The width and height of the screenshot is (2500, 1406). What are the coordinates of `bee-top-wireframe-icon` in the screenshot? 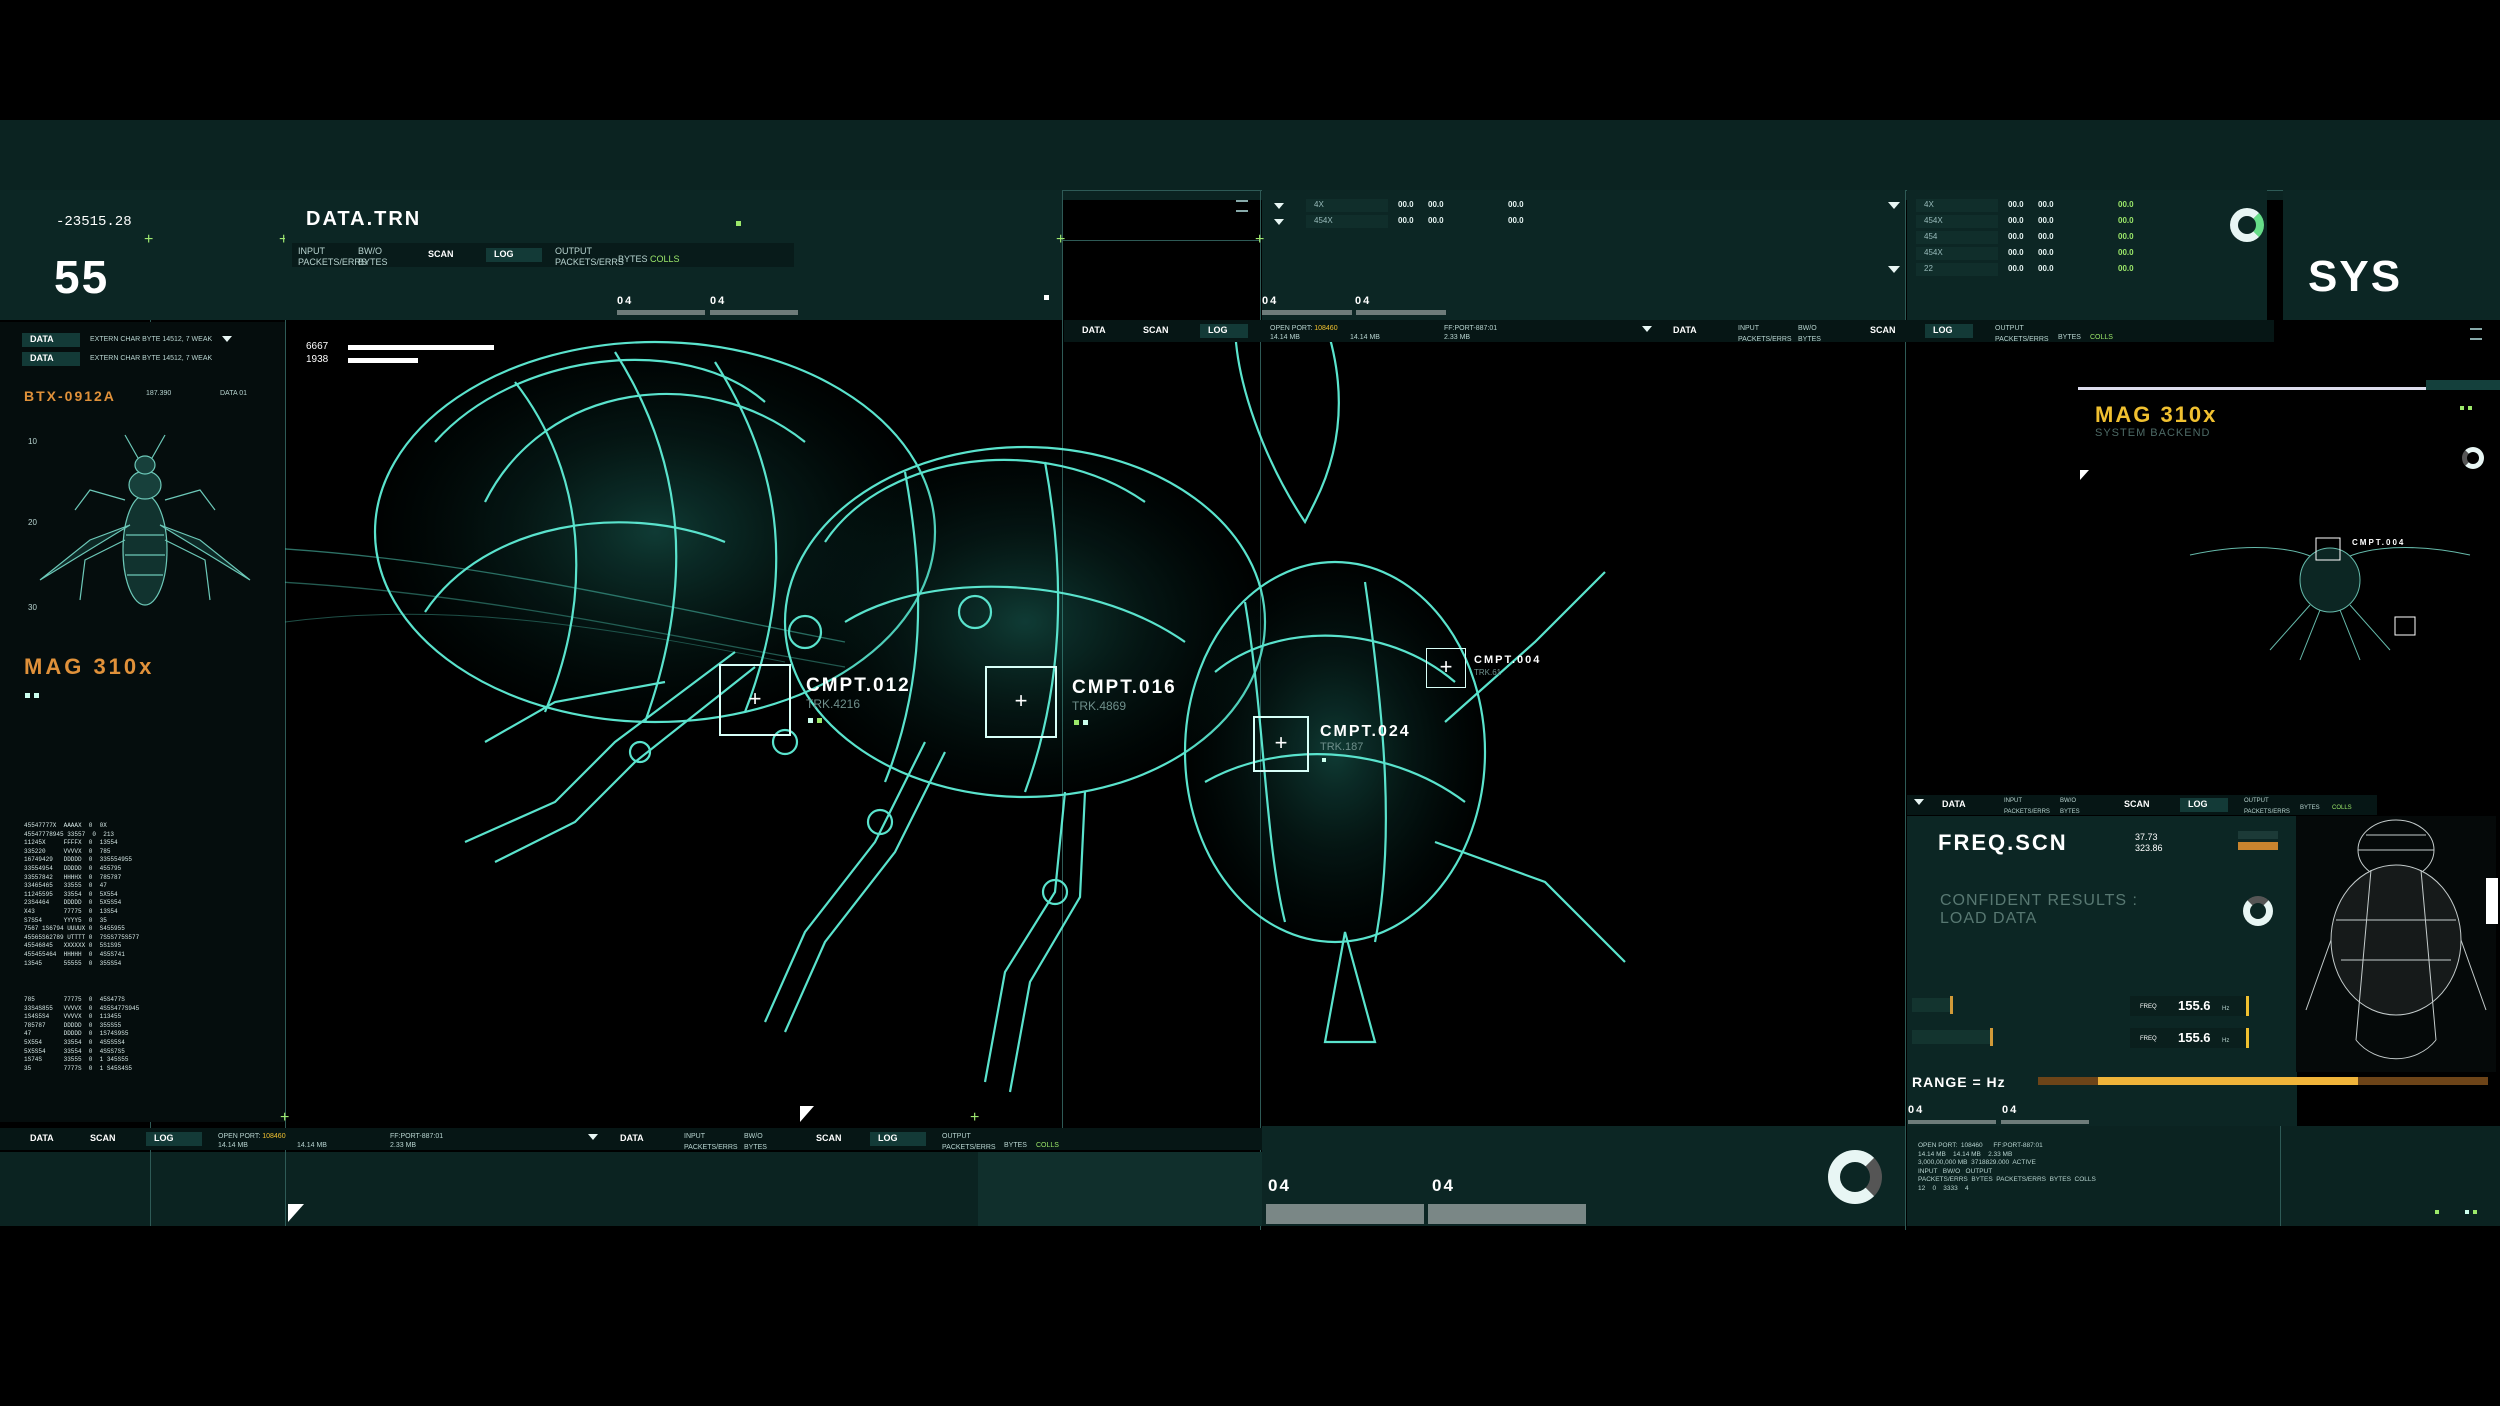 It's located at (2396, 939).